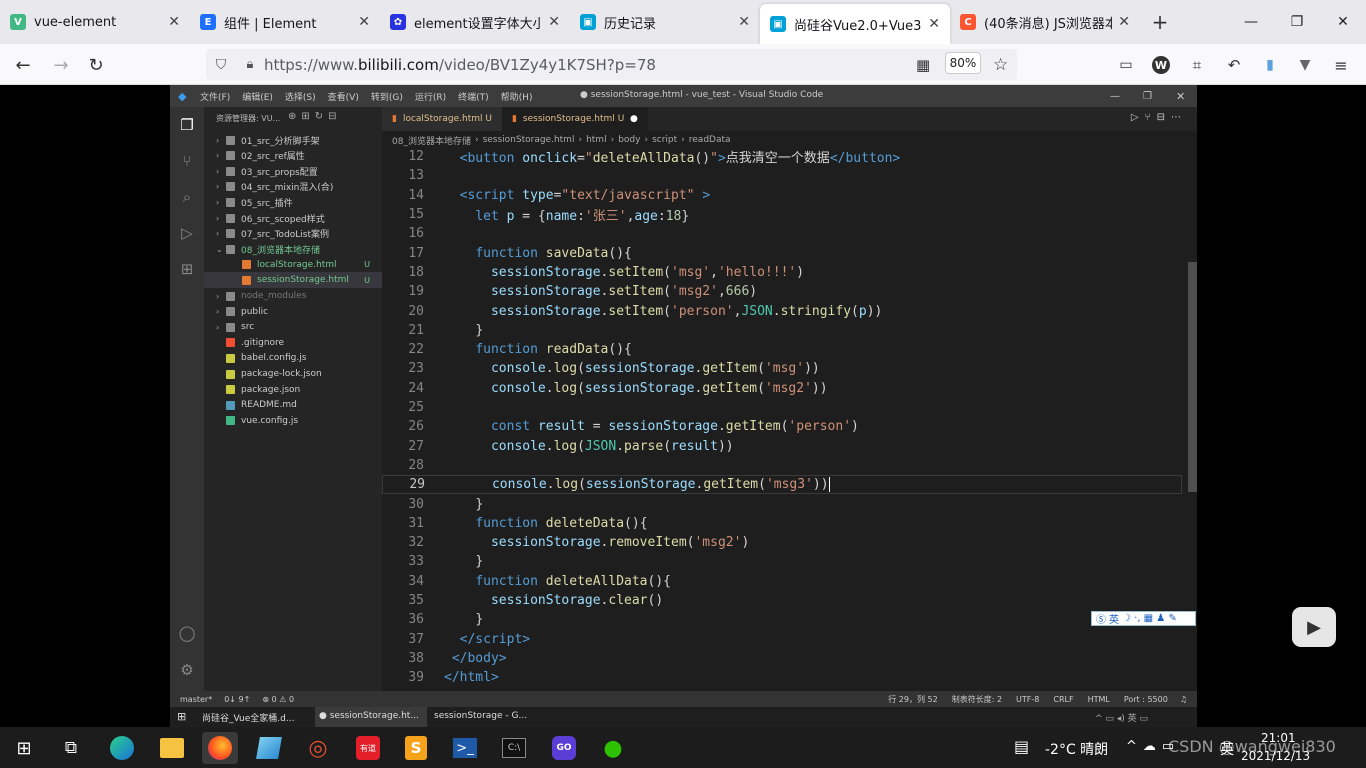  Describe the element at coordinates (782, 465) in the screenshot. I see `code-line: 28` at that location.